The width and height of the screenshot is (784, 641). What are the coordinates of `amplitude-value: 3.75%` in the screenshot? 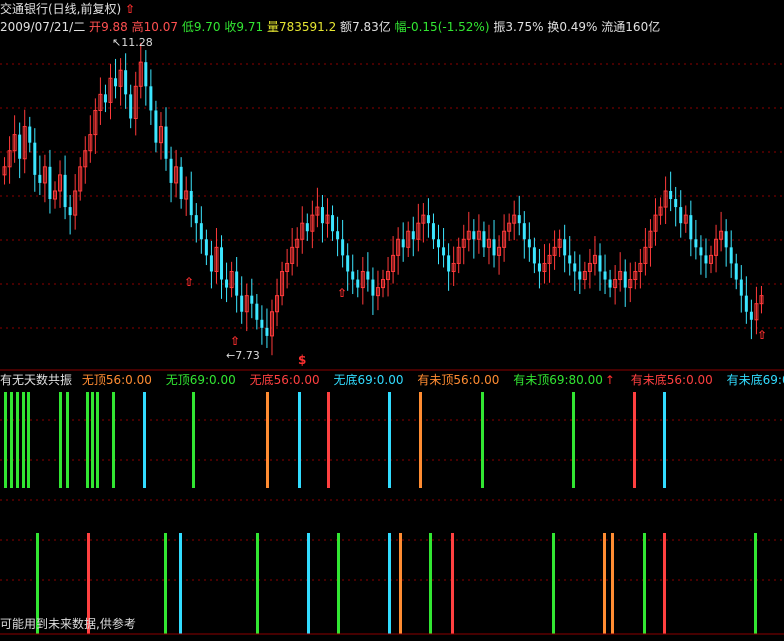 It's located at (524, 27).